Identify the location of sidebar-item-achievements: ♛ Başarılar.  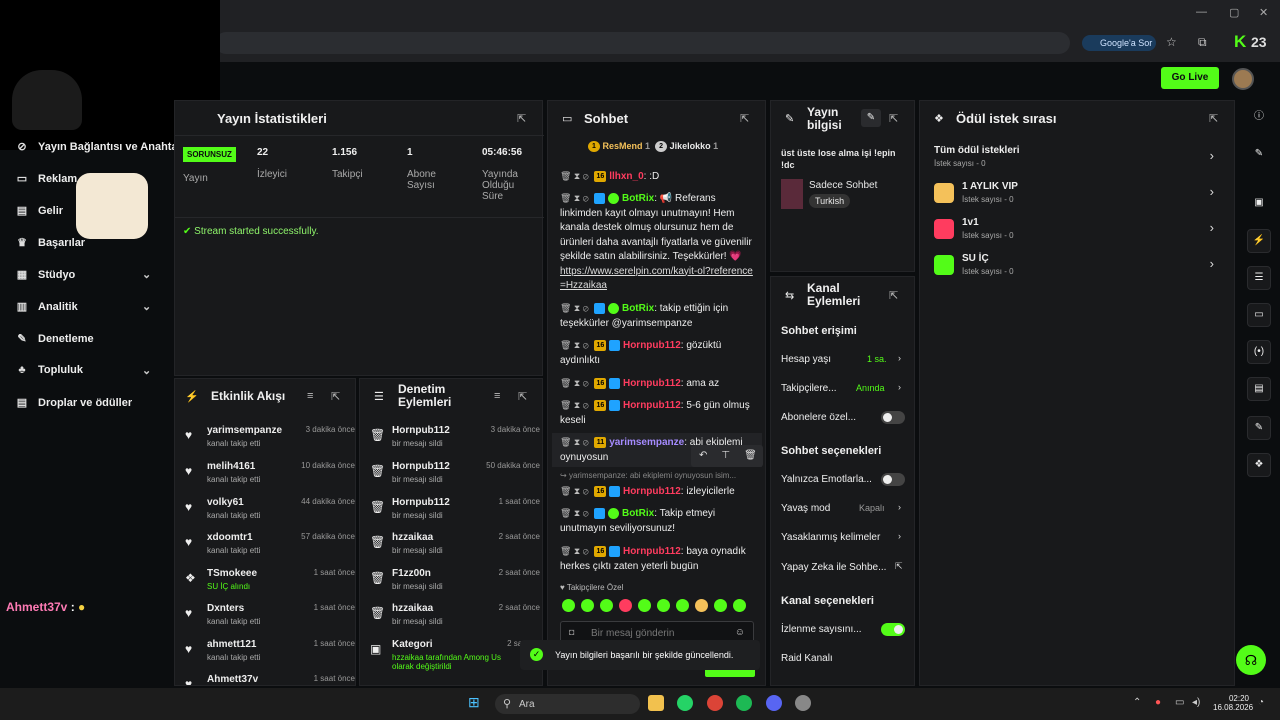
(50, 243).